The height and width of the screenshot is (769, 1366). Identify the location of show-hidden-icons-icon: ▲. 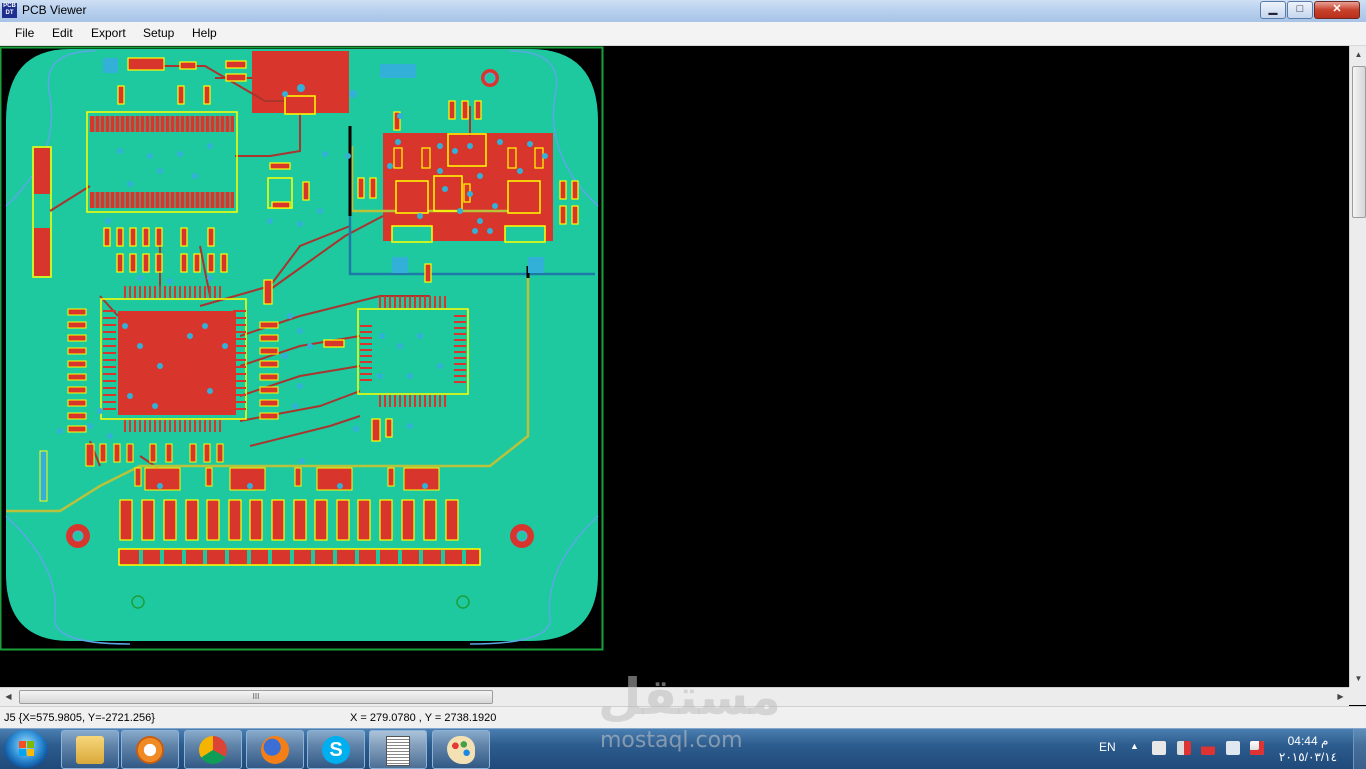
(1134, 746).